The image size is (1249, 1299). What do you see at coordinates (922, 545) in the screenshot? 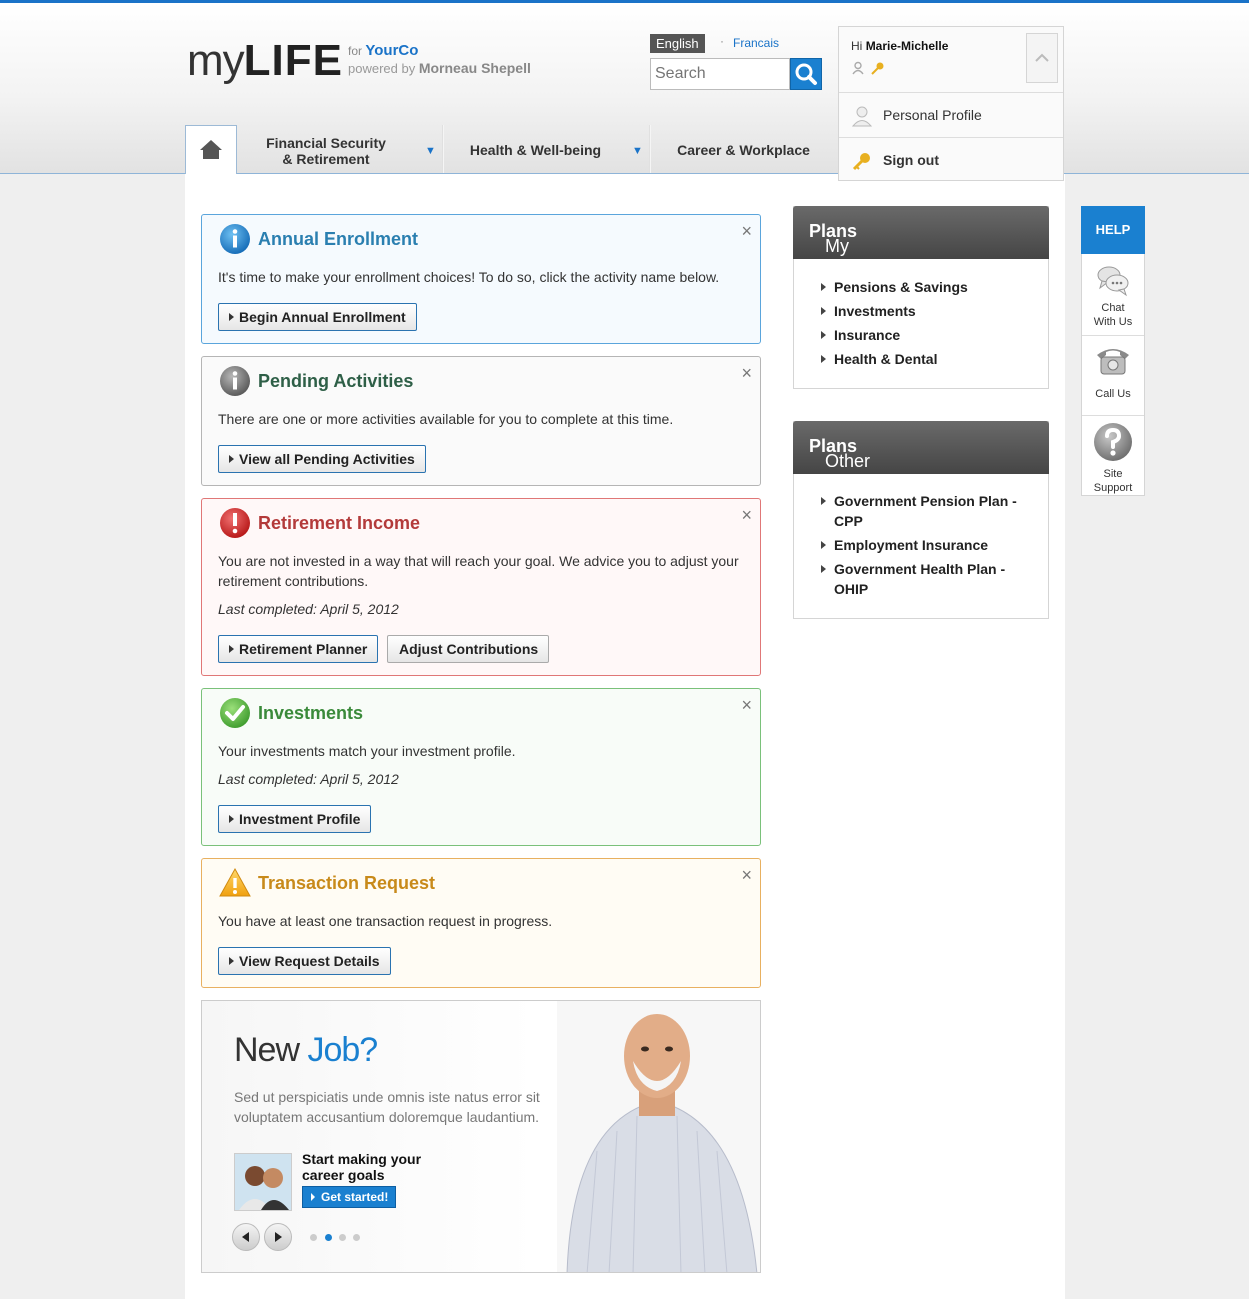
I see `other-plan-link: Employment Insurance` at bounding box center [922, 545].